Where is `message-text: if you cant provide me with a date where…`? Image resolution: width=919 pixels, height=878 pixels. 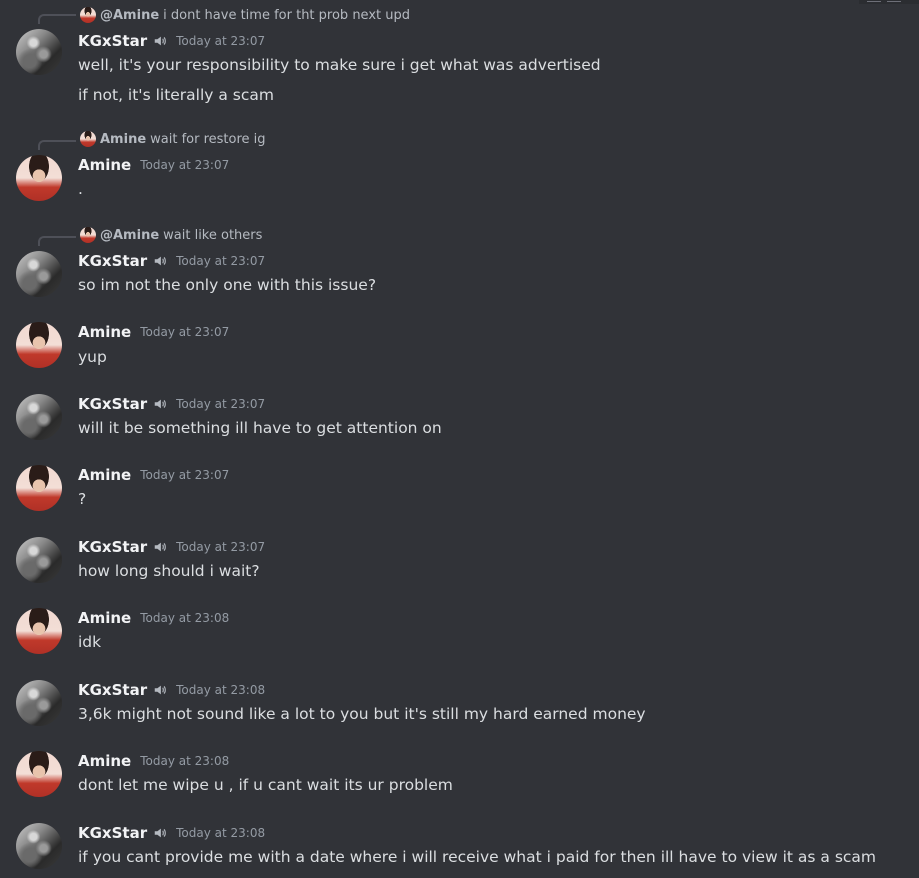 message-text: if you cant provide me with a date where… is located at coordinates (477, 857).